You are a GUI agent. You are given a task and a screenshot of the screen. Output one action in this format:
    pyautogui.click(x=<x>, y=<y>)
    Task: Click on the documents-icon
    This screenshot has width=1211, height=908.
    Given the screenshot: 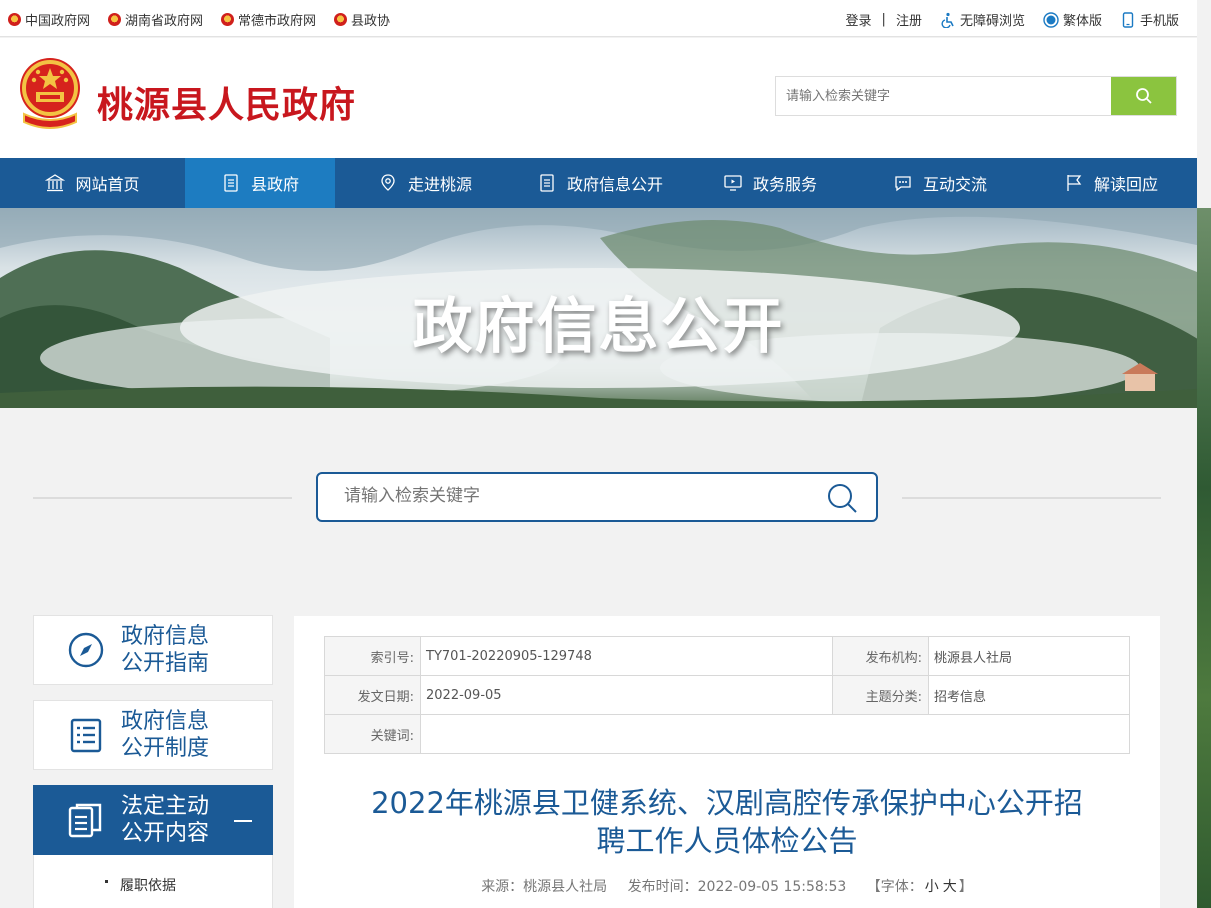 What is the action you would take?
    pyautogui.click(x=85, y=820)
    